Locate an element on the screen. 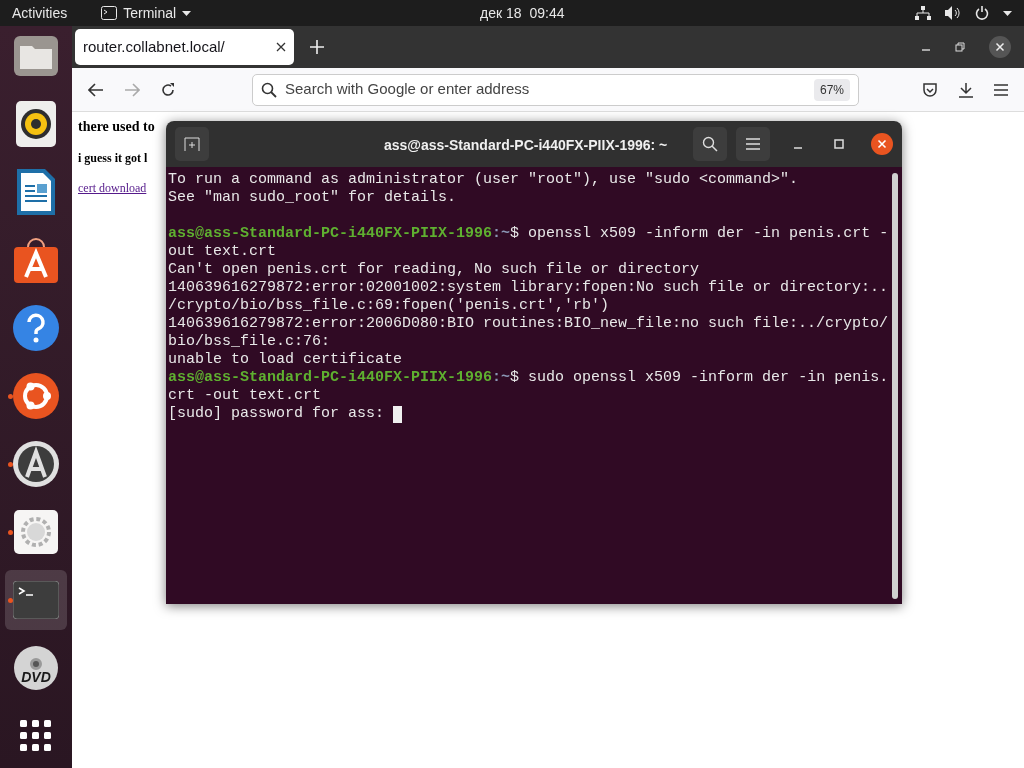 The height and width of the screenshot is (768, 1024). browser-tab: router.collabnet.local/ is located at coordinates (184, 47).